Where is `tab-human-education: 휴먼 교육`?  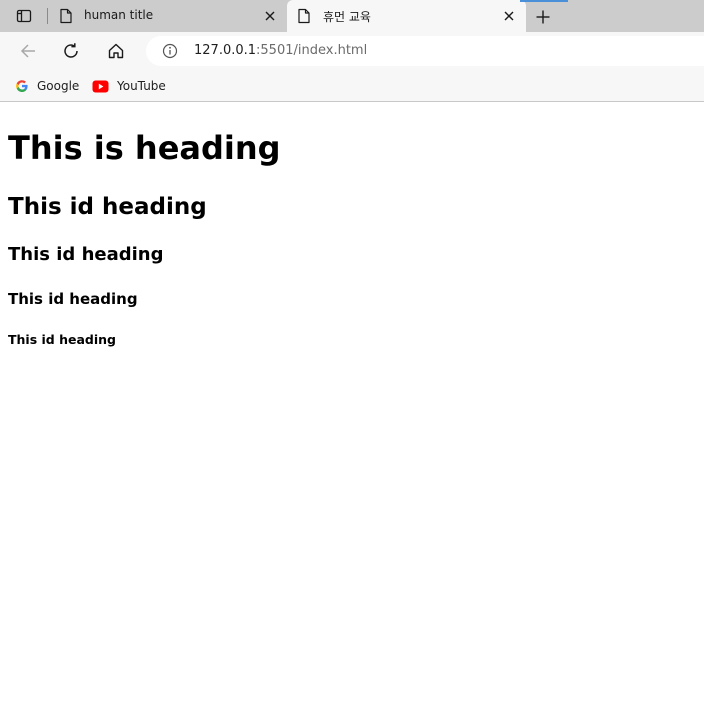
tab-human-education: 휴먼 교육 is located at coordinates (406, 16).